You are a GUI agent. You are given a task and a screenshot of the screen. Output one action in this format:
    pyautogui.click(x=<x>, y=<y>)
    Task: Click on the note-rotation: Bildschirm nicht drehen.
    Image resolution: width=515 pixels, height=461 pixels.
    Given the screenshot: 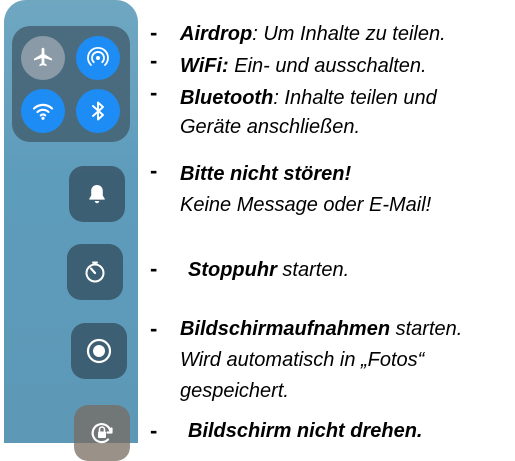 What is the action you would take?
    pyautogui.click(x=305, y=431)
    